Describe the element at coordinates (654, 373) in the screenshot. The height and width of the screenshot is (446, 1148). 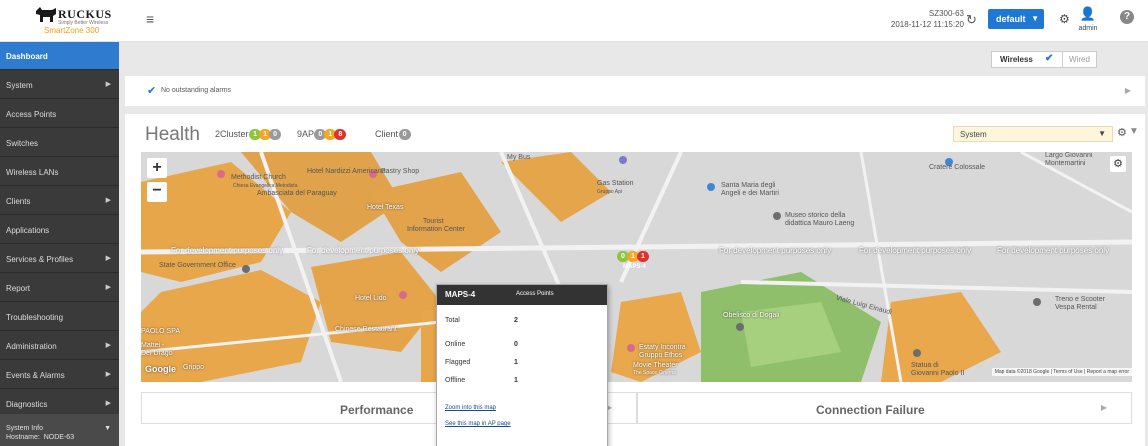
I see `map-label: The Space Cinema` at that location.